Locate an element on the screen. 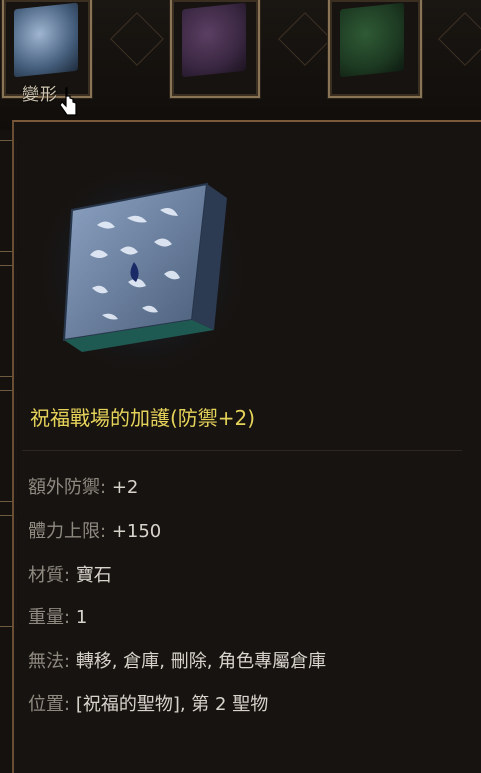 The width and height of the screenshot is (481, 773). attribute-row-weight: 重量: 1 is located at coordinates (57, 616).